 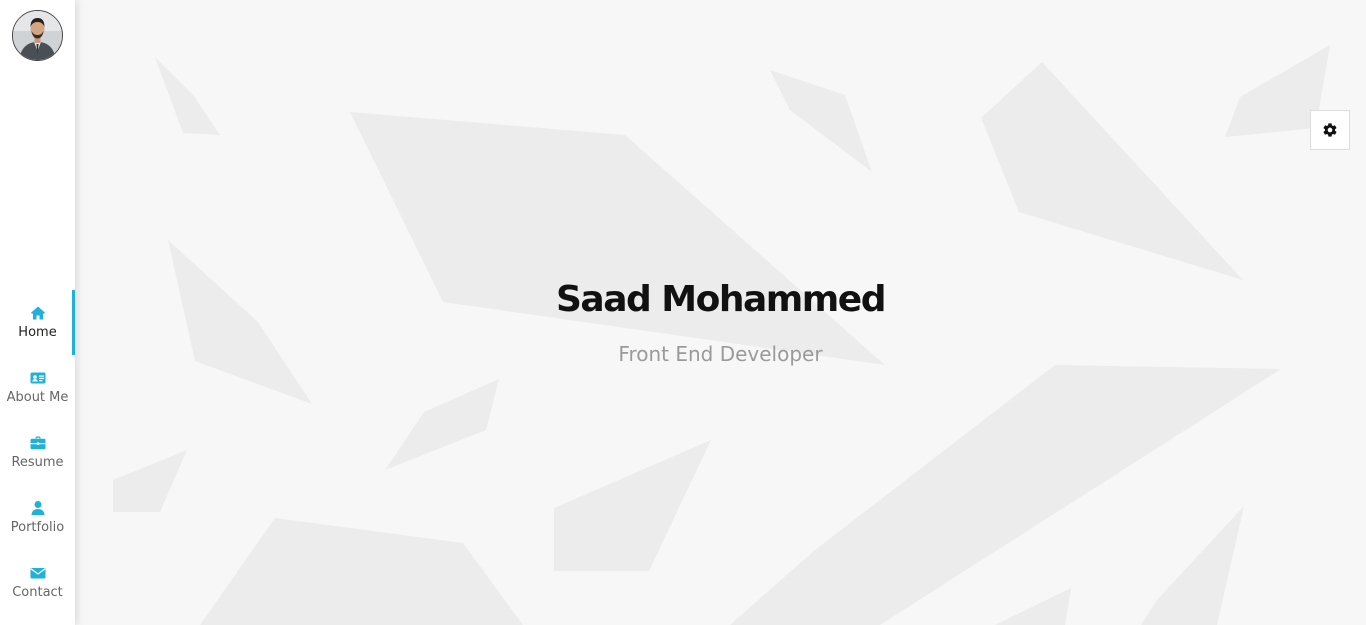 What do you see at coordinates (37, 377) in the screenshot?
I see `id-card-icon` at bounding box center [37, 377].